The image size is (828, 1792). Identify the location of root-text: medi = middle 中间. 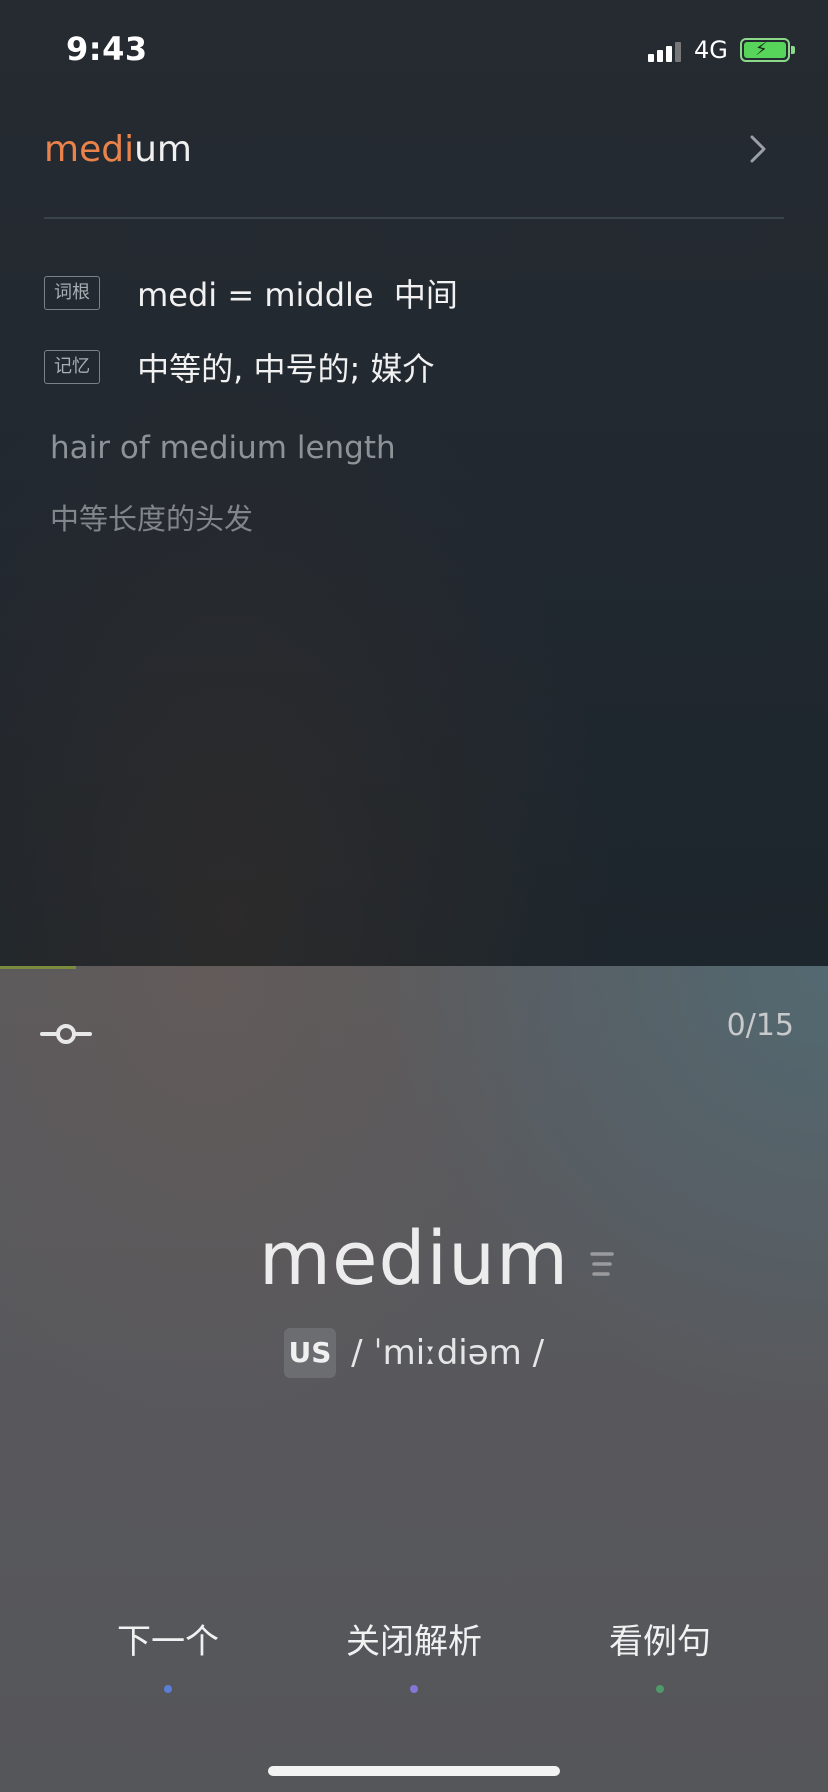
(297, 295).